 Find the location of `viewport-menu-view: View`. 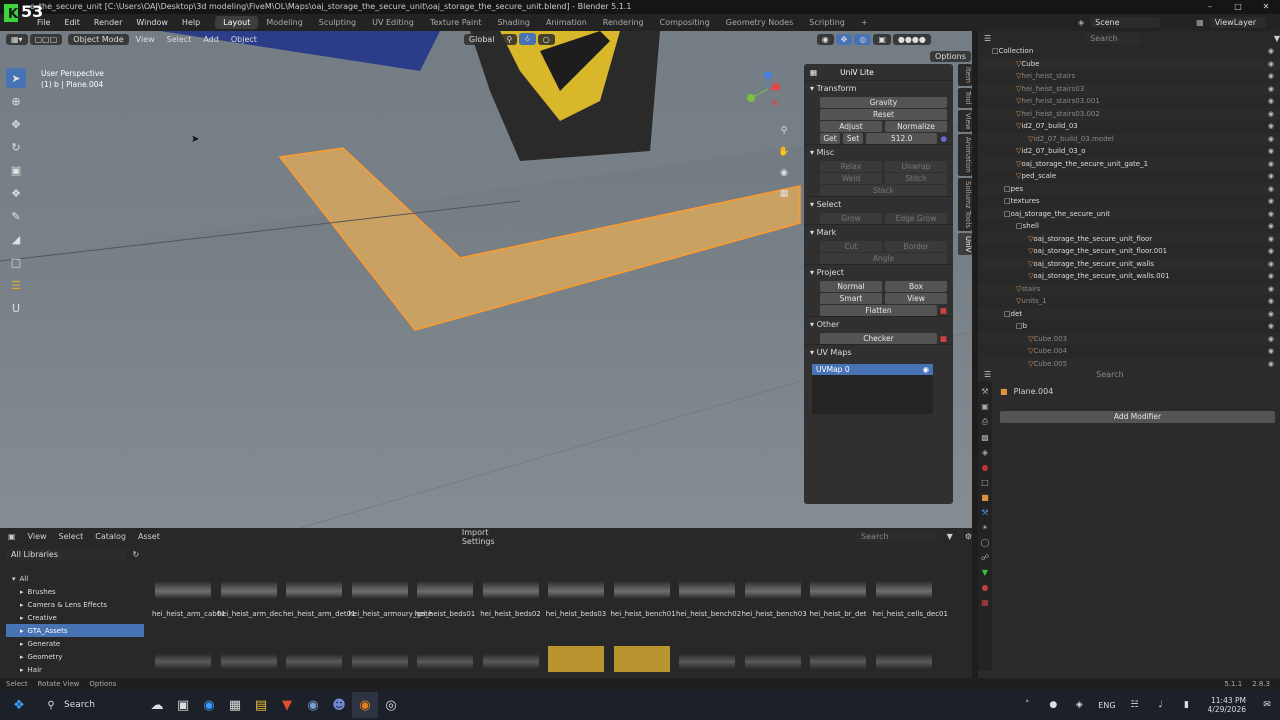

viewport-menu-view: View is located at coordinates (145, 39).